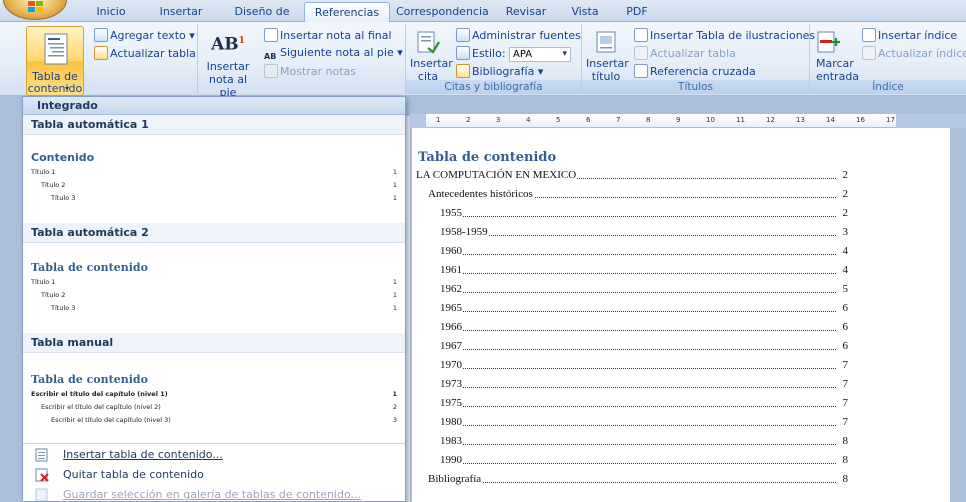  I want to click on toc-entry-text: Antecedentes históricos, so click(481, 194).